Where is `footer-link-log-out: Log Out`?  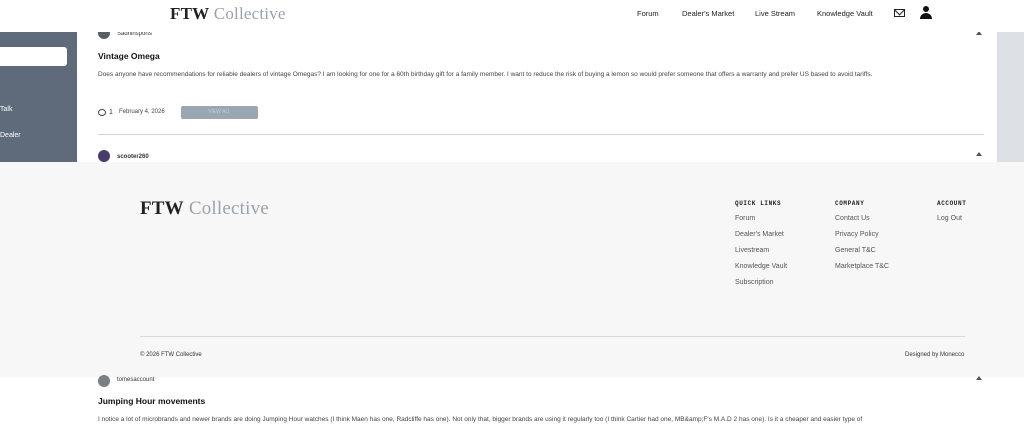
footer-link-log-out: Log Out is located at coordinates (949, 218).